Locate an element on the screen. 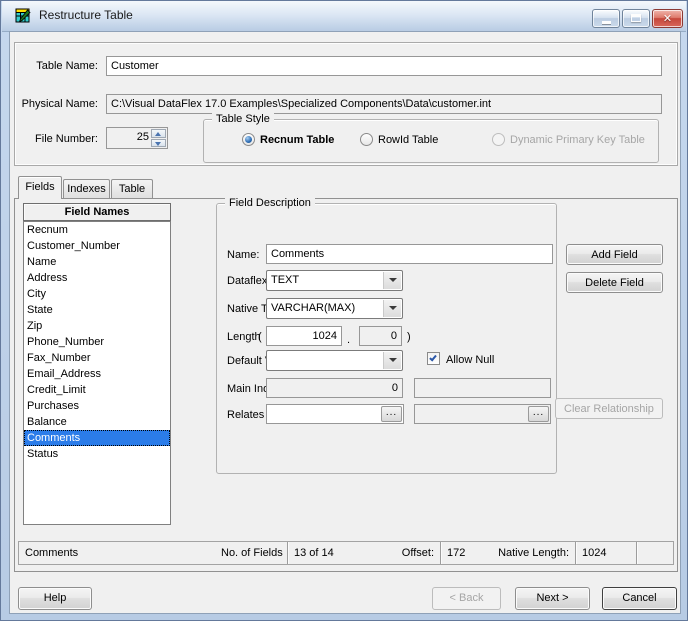 The image size is (688, 621). back-button: < Back is located at coordinates (466, 598).